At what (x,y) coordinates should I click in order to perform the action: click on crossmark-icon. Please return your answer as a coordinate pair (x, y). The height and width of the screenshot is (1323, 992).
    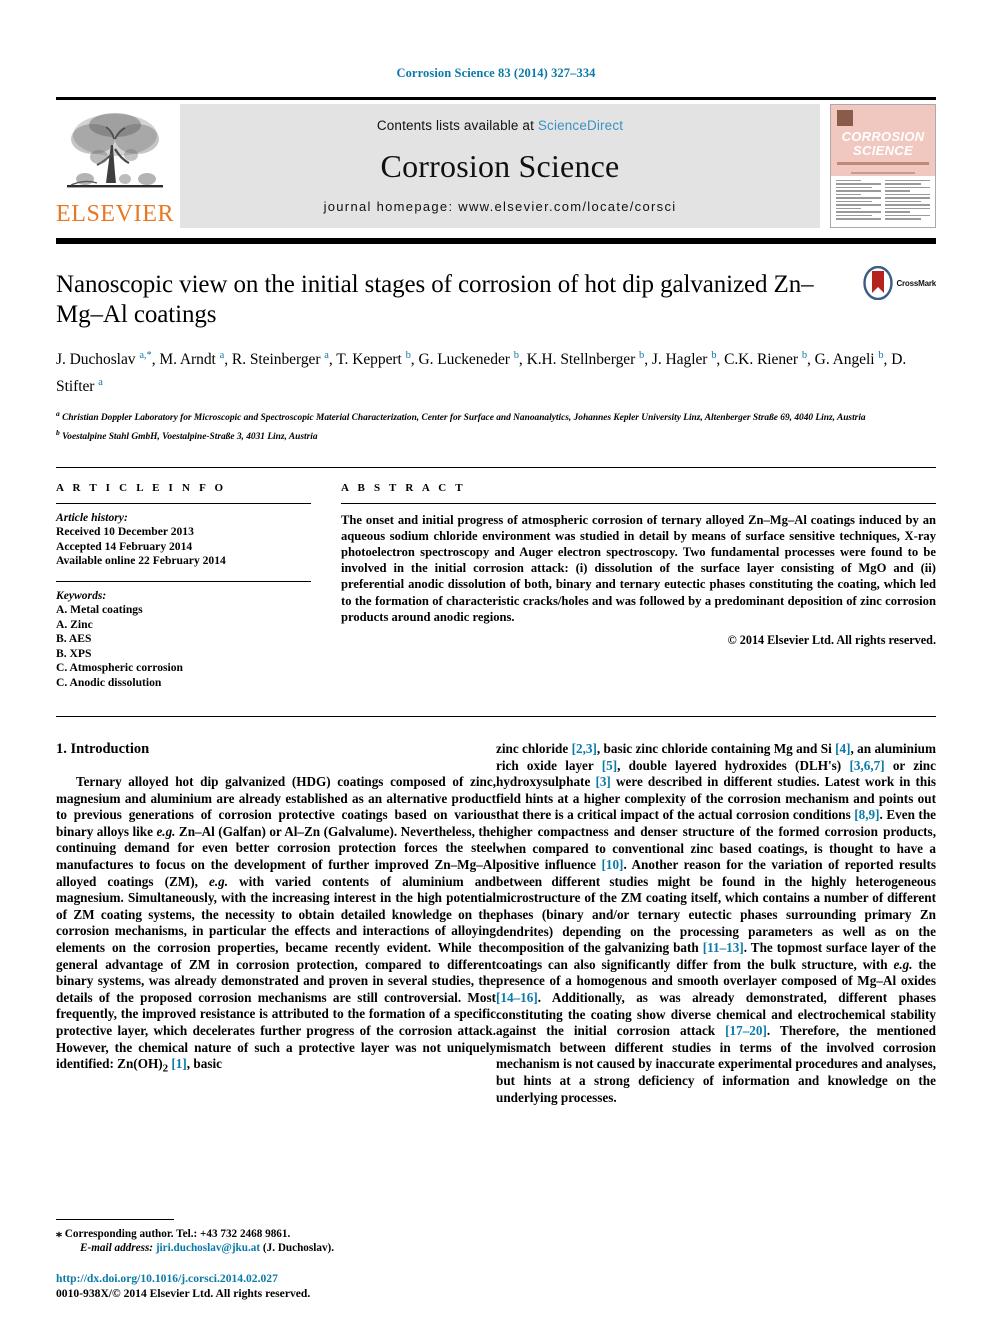
    Looking at the image, I should click on (878, 283).